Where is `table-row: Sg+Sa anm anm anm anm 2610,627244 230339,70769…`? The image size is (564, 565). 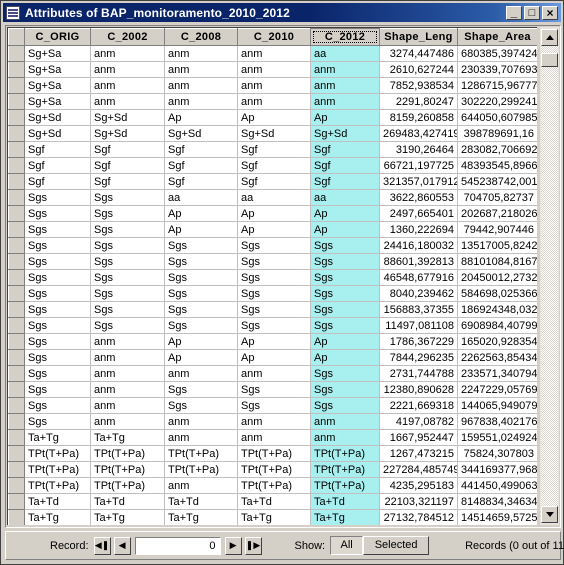 table-row: Sg+Sa anm anm anm anm 2610,627244 230339,70769… is located at coordinates (272, 69).